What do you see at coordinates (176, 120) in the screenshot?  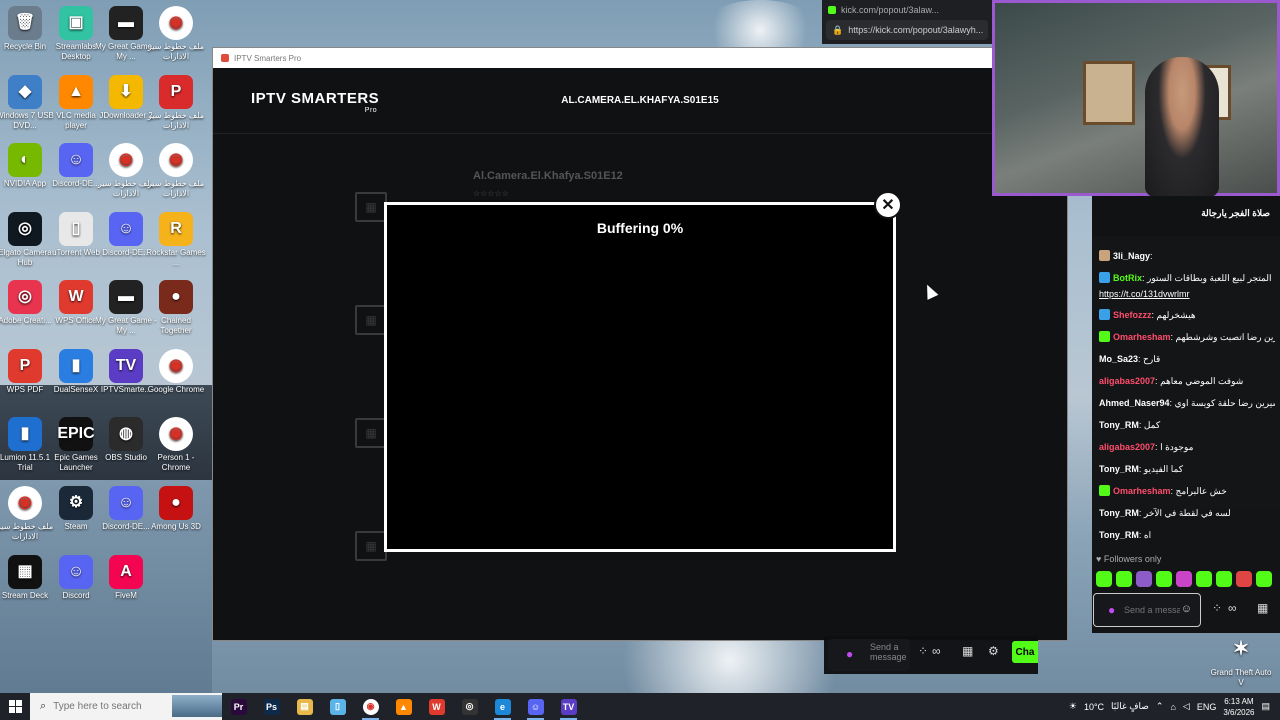 I see `desktop-icon-label: ملف خطوط سير الادارات` at bounding box center [176, 120].